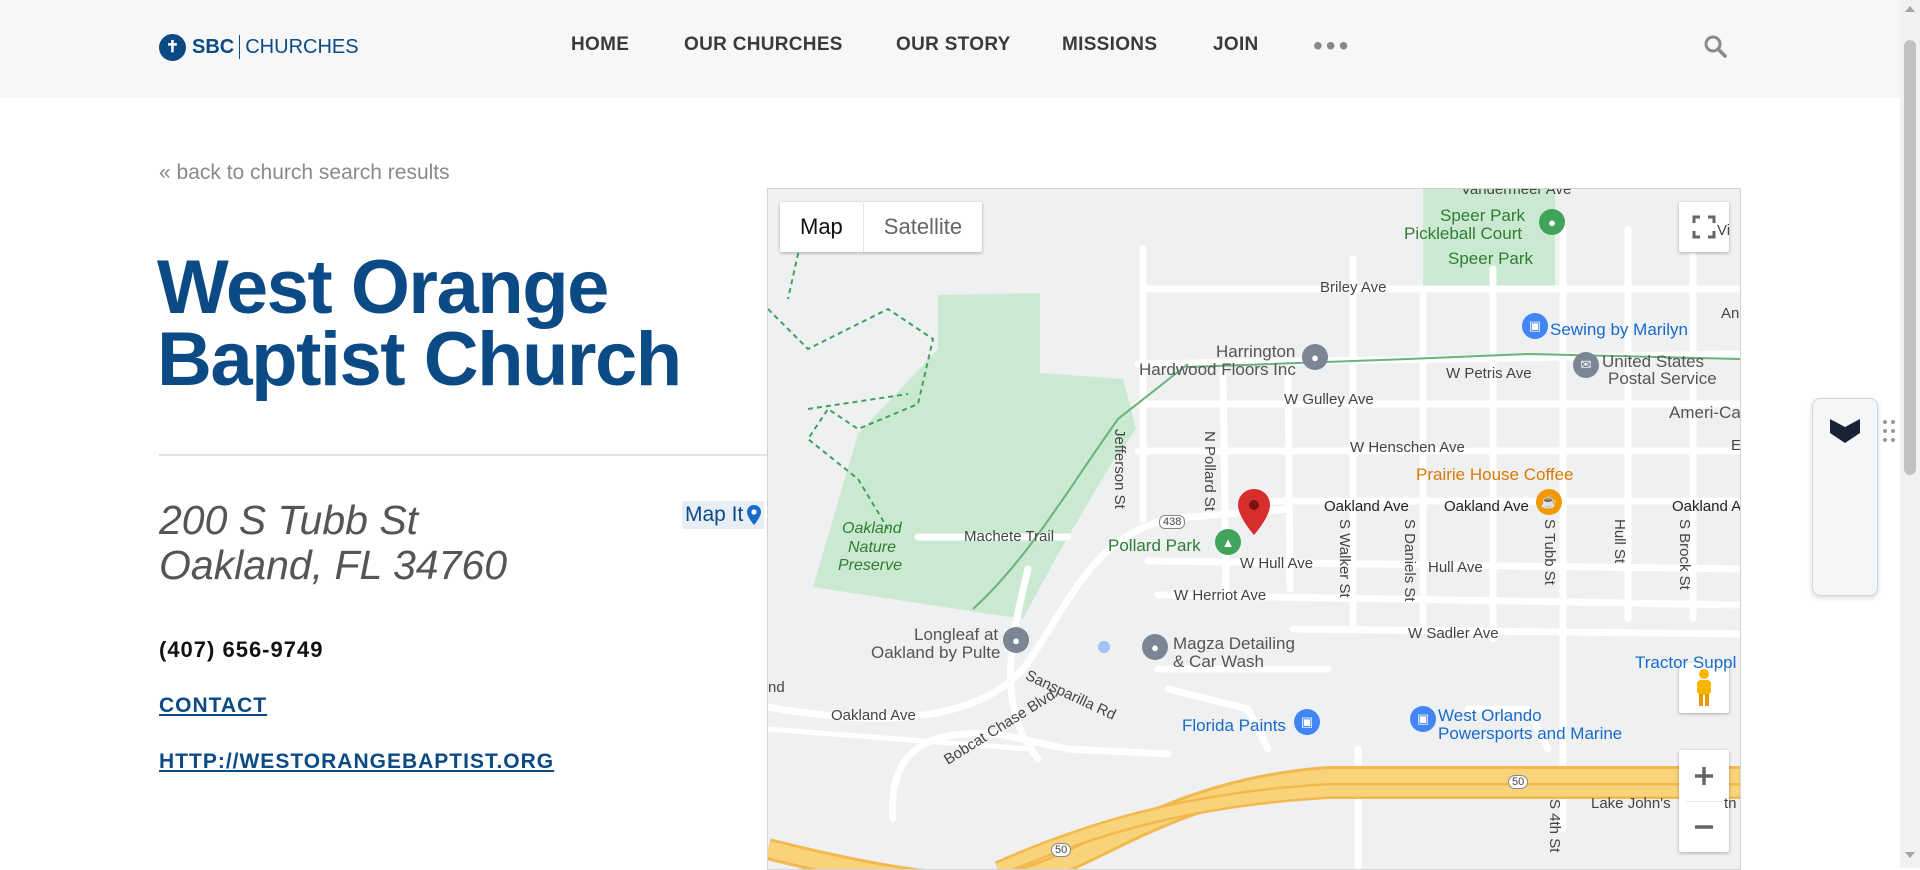 This screenshot has width=1920, height=870. Describe the element at coordinates (1353, 287) in the screenshot. I see `map-label: Briley Ave` at that location.